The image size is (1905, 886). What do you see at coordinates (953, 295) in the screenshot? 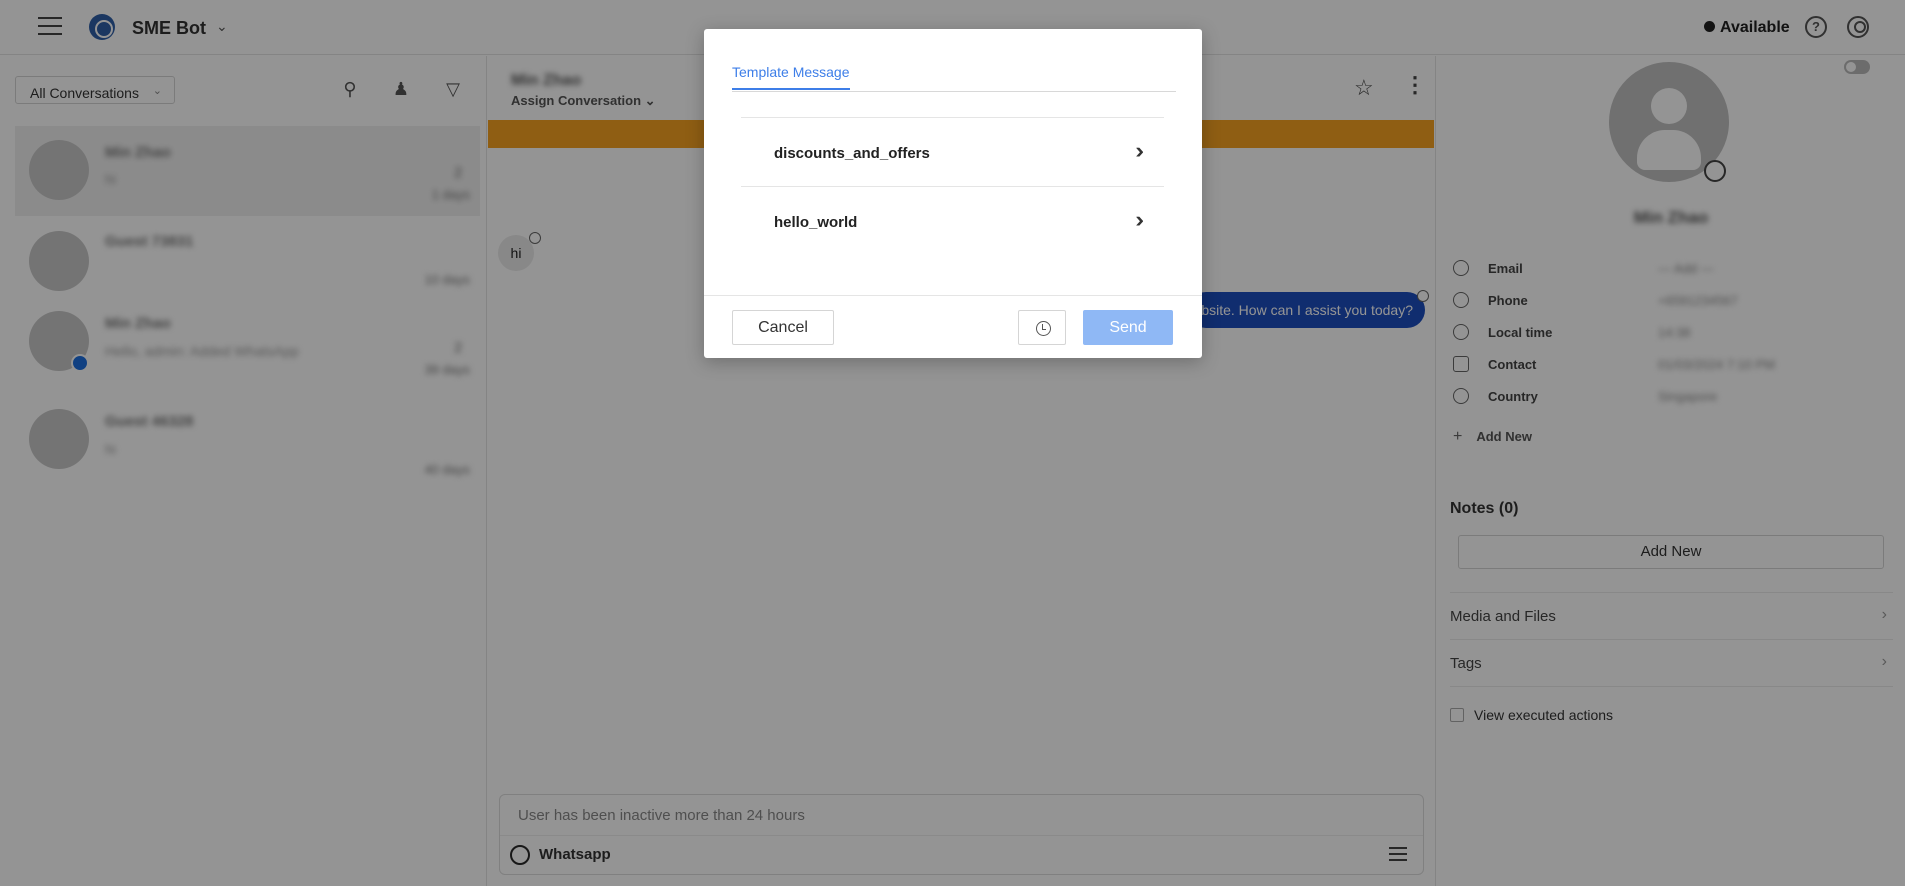
I see `divider` at bounding box center [953, 295].